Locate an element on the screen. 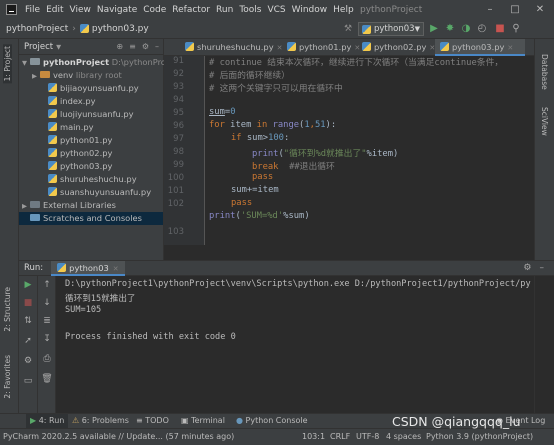  structure-tool-tab: 2: Structure is located at coordinates (7, 309).